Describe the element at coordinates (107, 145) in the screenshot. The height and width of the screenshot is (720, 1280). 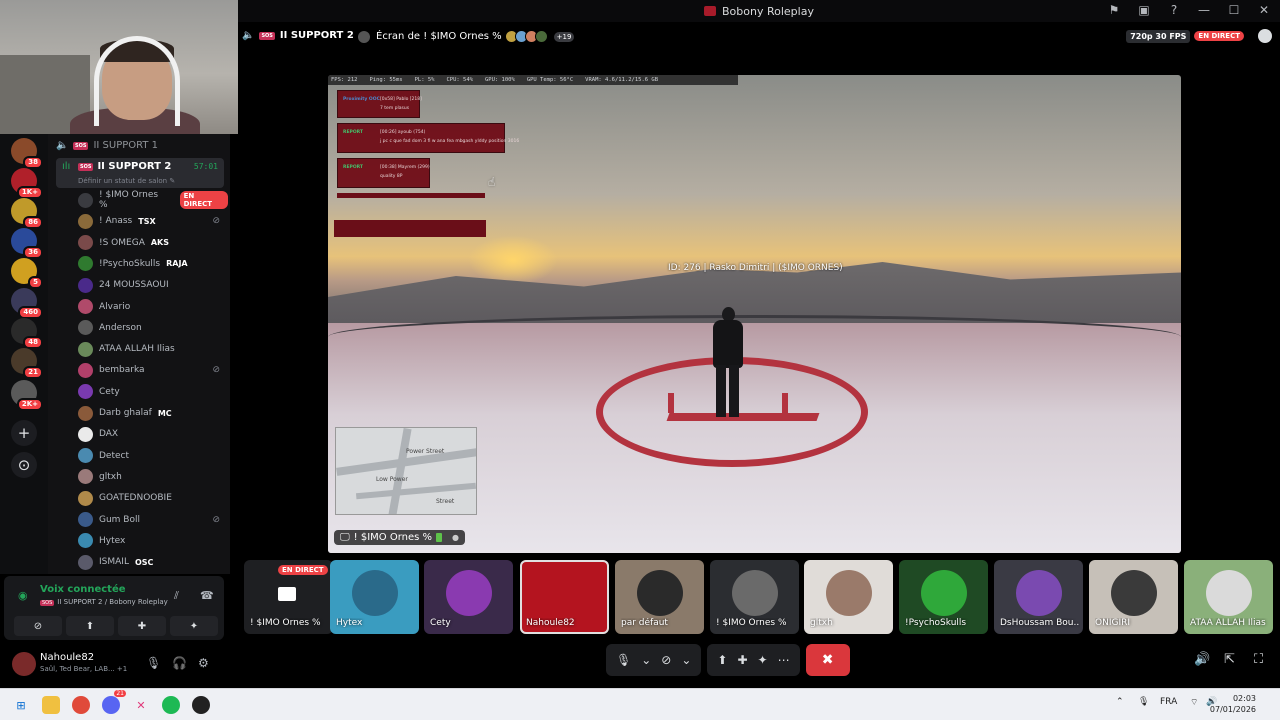
I see `voice-channel-support1: 🔈 SOS II SUPPORT 1` at that location.